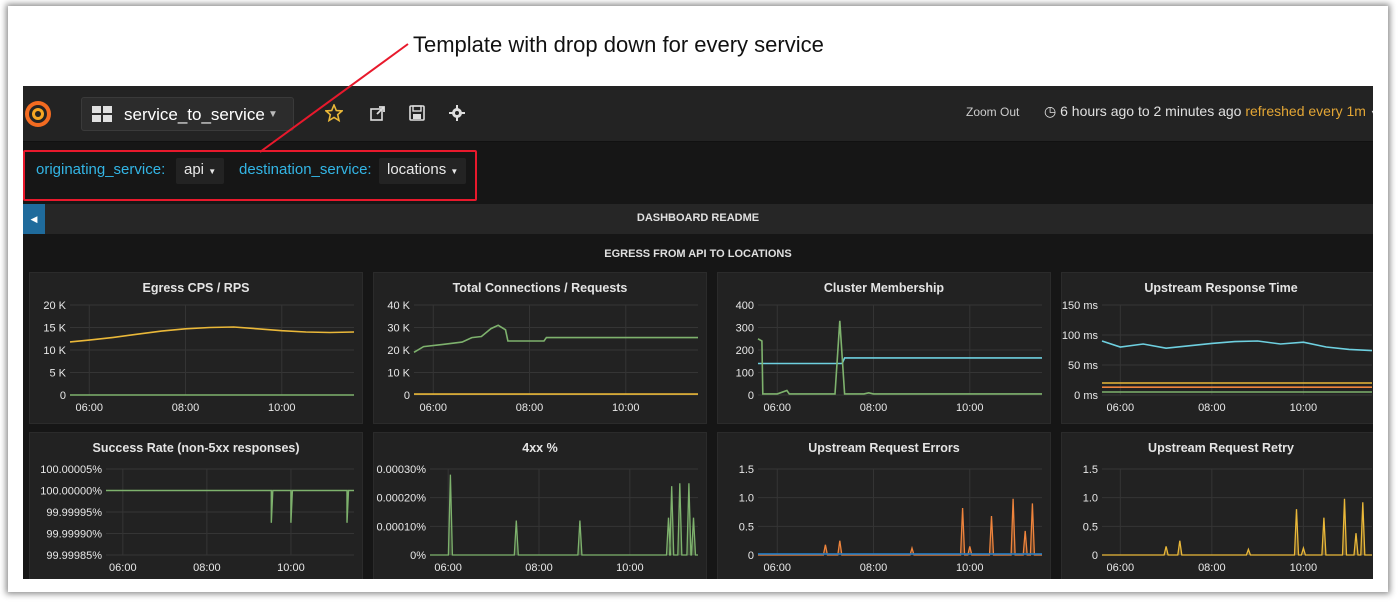  I want to click on y-tick-label: 1.5, so click(1090, 470).